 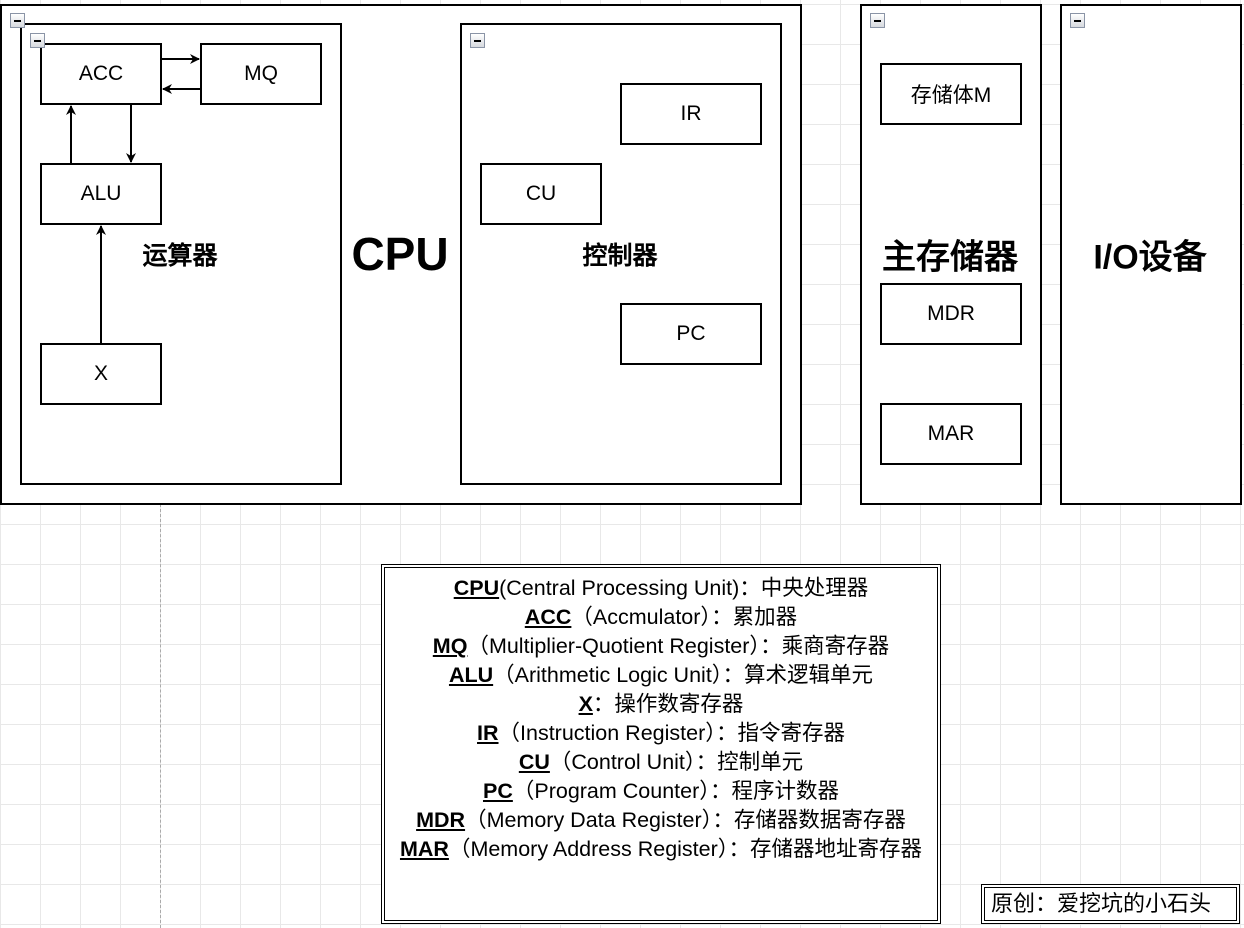 What do you see at coordinates (678, 646) in the screenshot?
I see `legend-desc: （Multiplier-Quotient Register）：乘商寄存器` at bounding box center [678, 646].